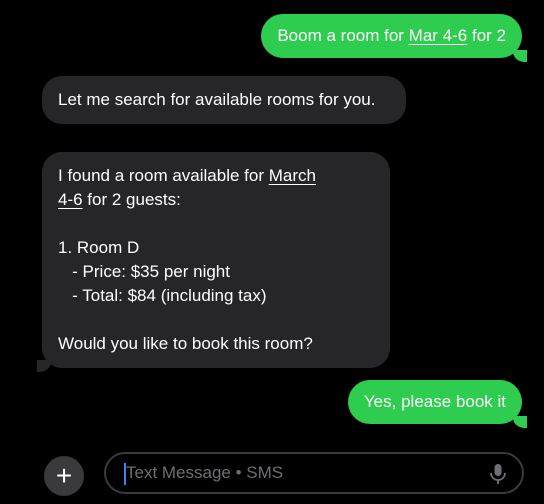  Describe the element at coordinates (498, 474) in the screenshot. I see `microphone-icon` at that location.